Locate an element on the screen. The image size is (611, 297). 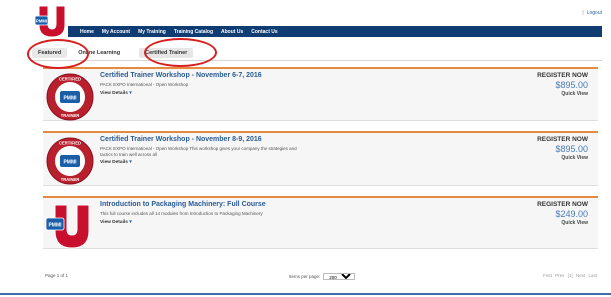
logout-area: | Logout is located at coordinates (592, 13).